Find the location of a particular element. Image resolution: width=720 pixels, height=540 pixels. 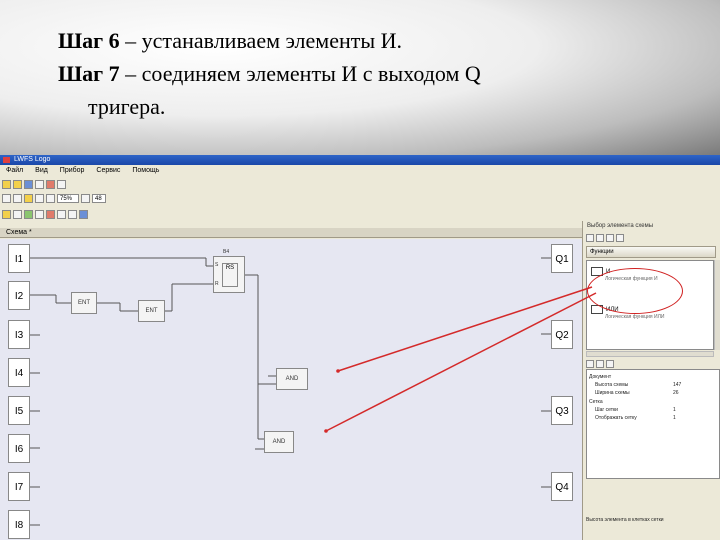

prop-document: Документ is located at coordinates (600, 377).